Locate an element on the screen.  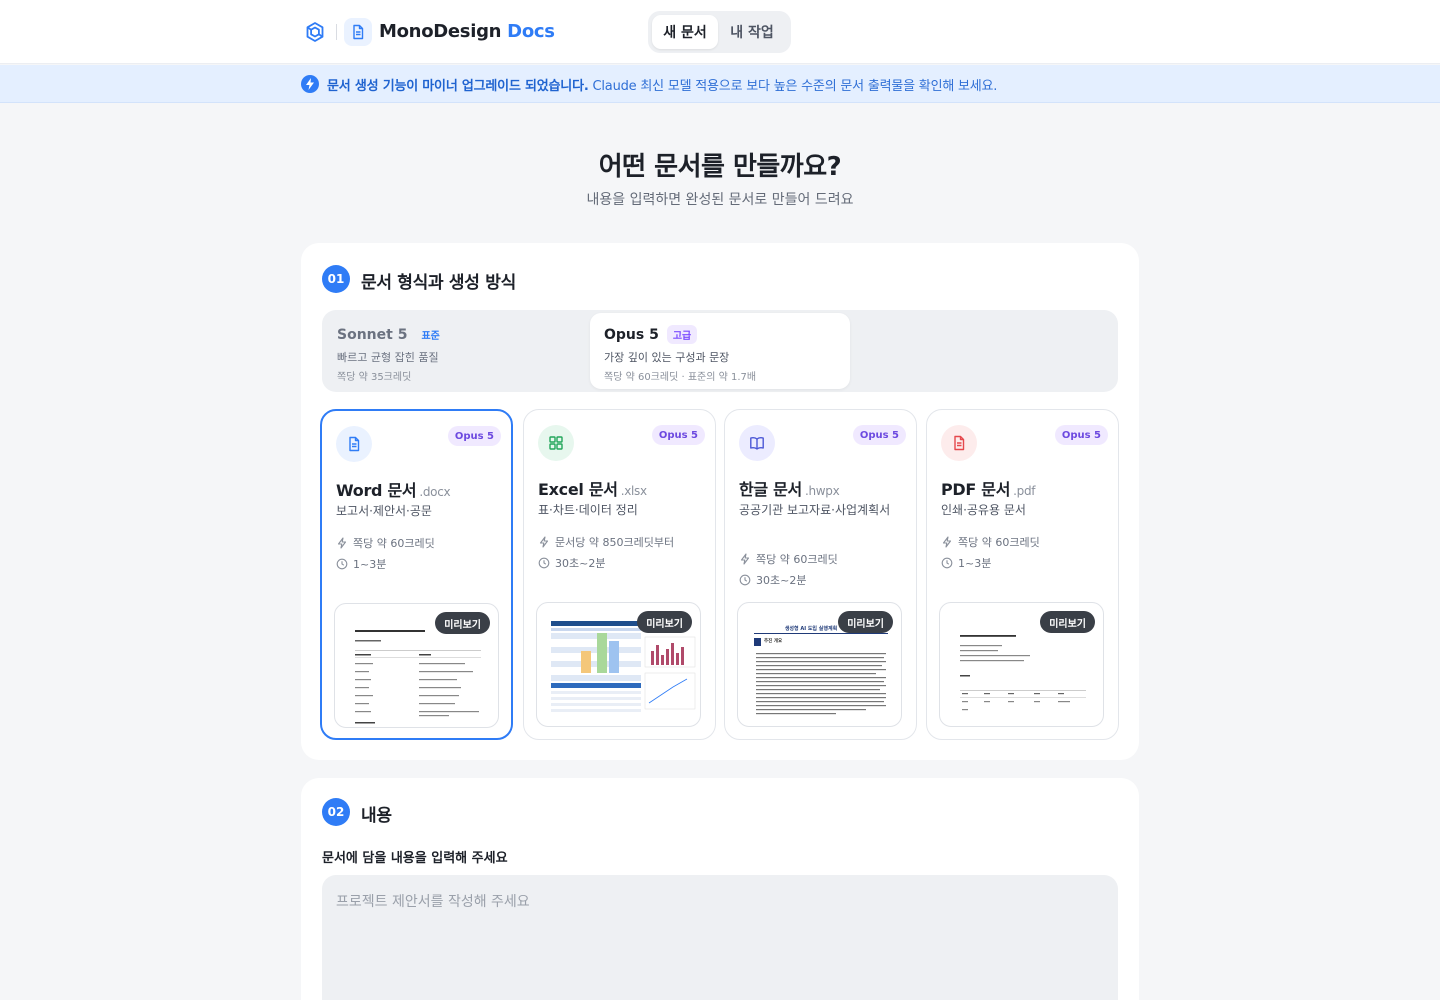
book-icon is located at coordinates (757, 443).